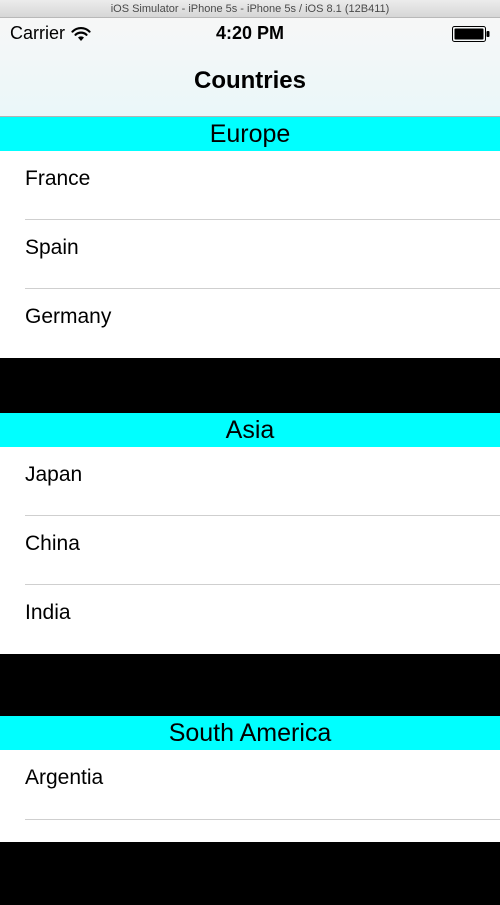  What do you see at coordinates (250, 733) in the screenshot?
I see `section-header-south-america: South America` at bounding box center [250, 733].